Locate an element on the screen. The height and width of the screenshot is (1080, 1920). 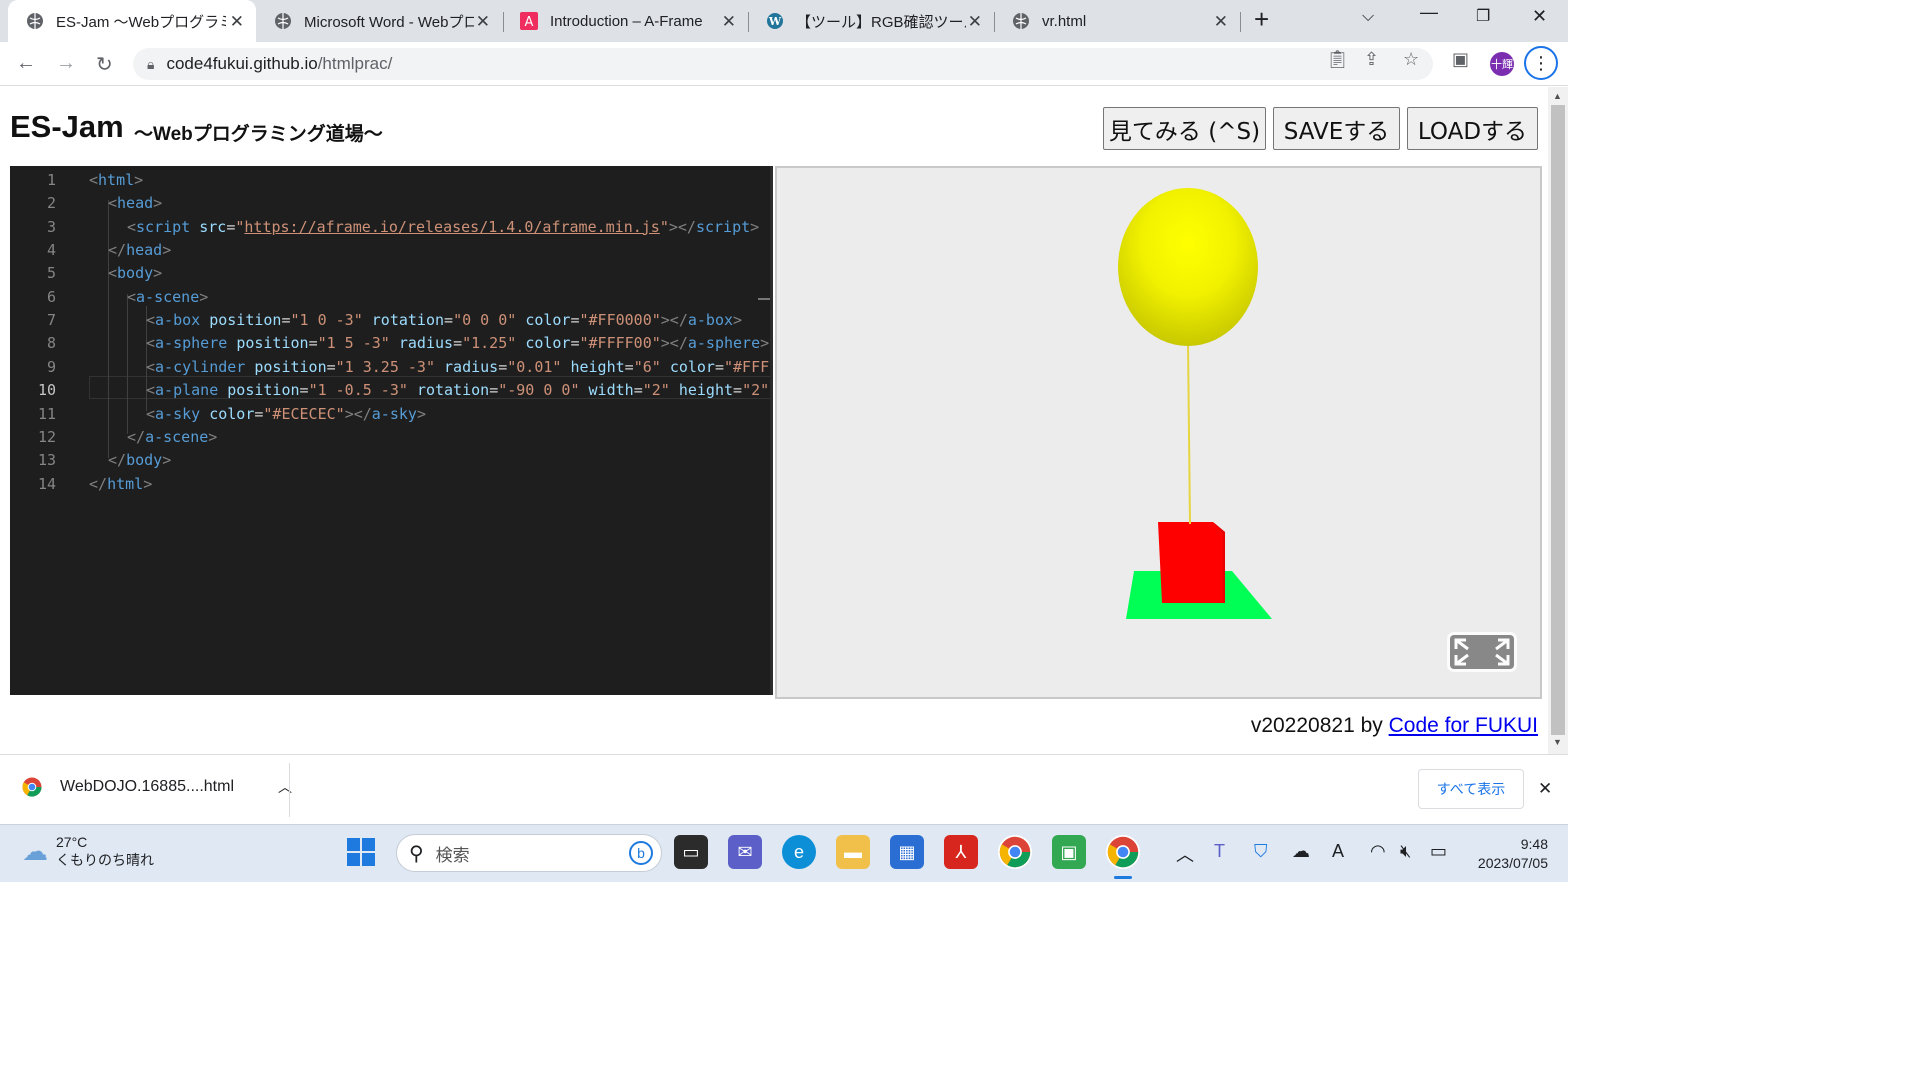
ime-icon: A is located at coordinates (1338, 851).